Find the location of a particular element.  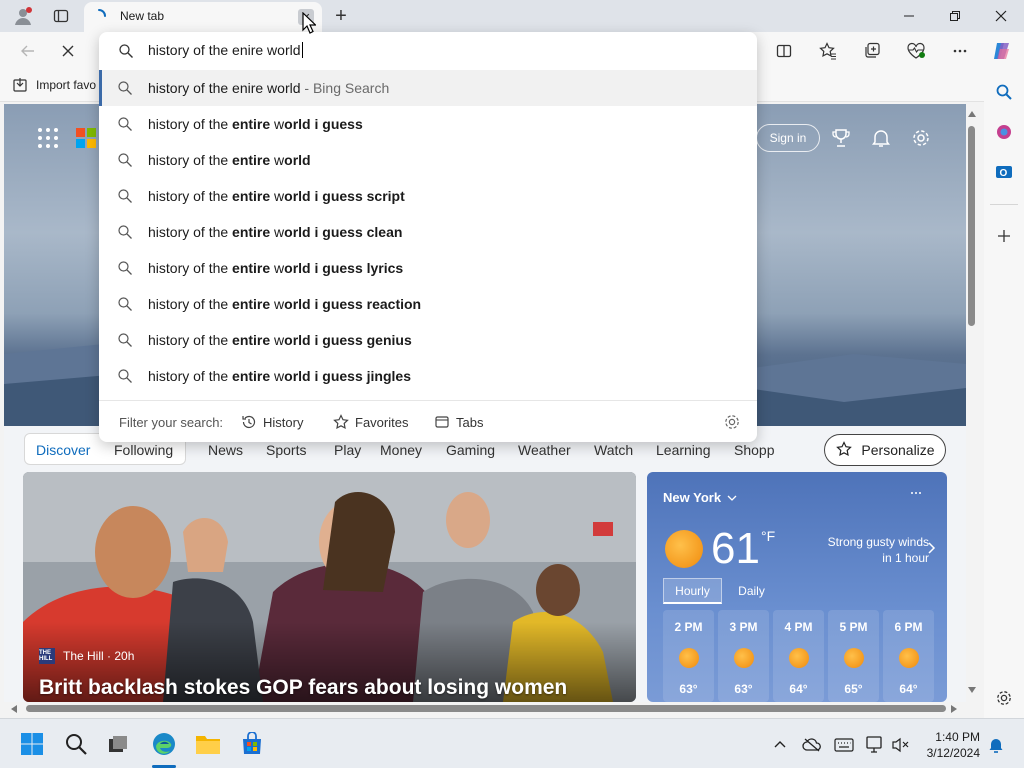

back-button is located at coordinates (28, 51).